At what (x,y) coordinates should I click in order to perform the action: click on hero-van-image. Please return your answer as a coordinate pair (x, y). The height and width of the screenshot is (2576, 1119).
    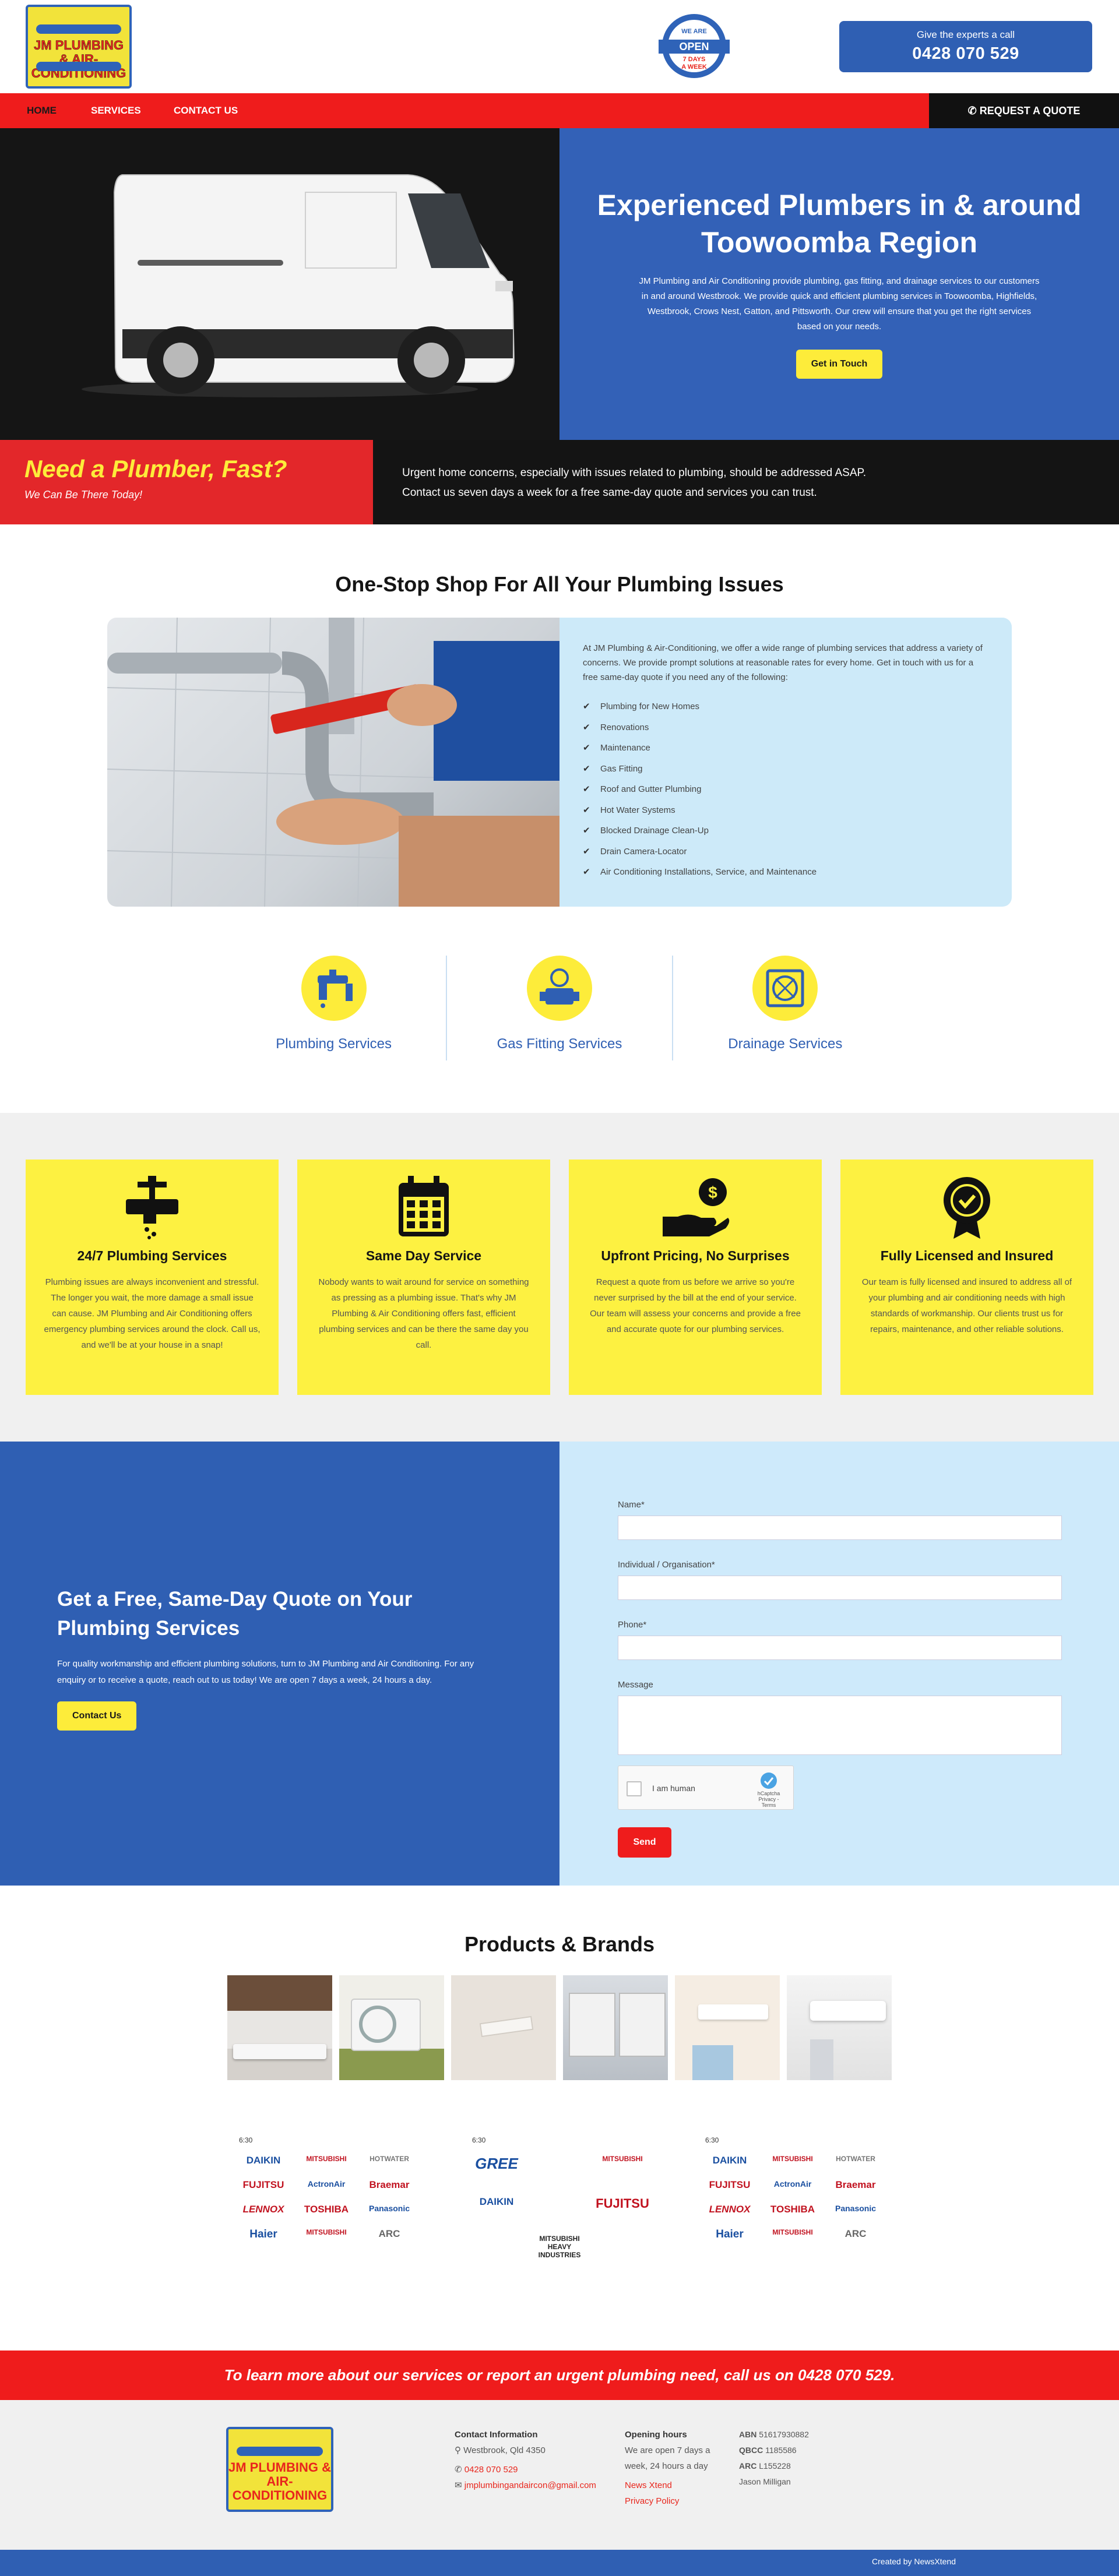
    Looking at the image, I should click on (280, 284).